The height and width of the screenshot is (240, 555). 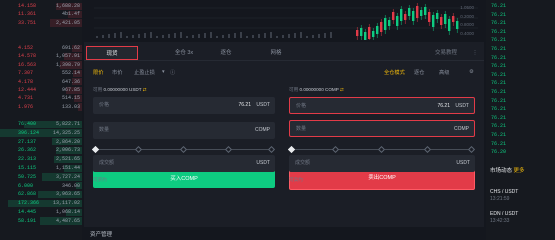 I want to click on ask-row: 4.152 691.62, so click(x=41, y=48).